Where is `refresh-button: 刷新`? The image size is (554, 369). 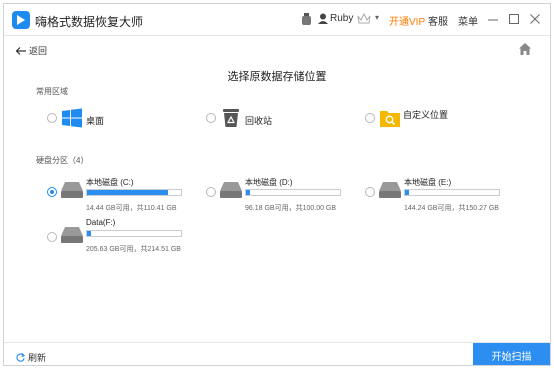 refresh-button: 刷新 is located at coordinates (31, 357).